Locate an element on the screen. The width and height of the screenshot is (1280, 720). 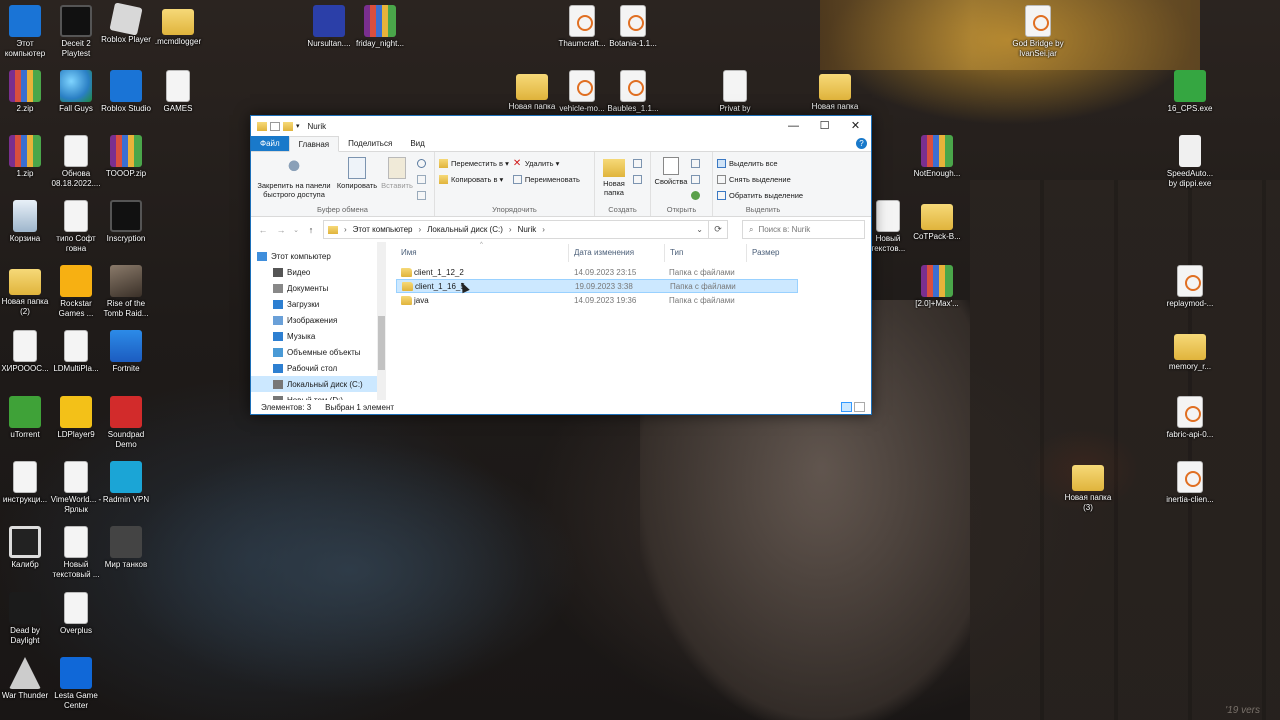
forward-button: → is located at coordinates (281, 230).